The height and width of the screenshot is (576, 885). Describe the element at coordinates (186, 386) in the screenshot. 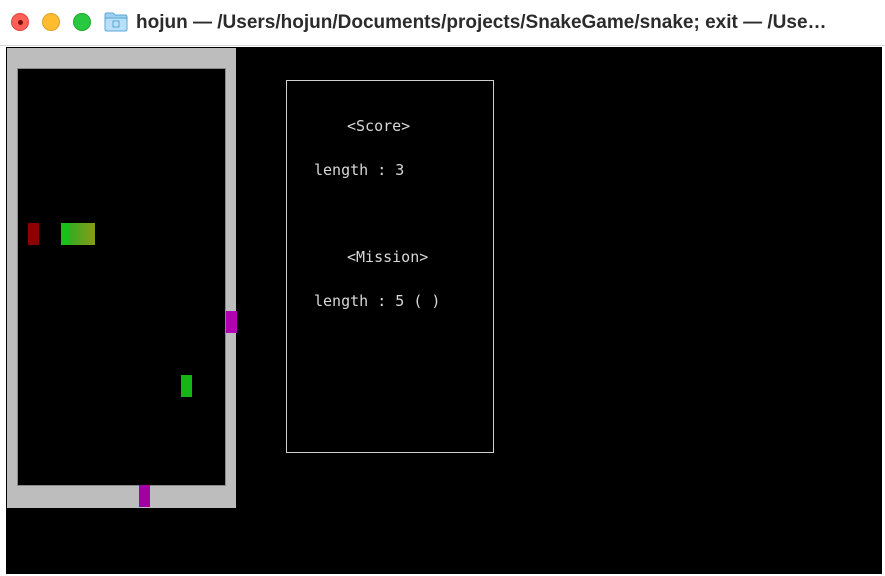

I see `growth-item` at that location.